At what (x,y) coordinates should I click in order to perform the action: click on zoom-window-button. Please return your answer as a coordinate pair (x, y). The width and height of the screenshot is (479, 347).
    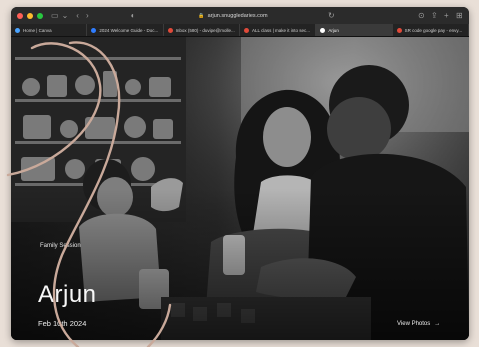
    Looking at the image, I should click on (40, 15).